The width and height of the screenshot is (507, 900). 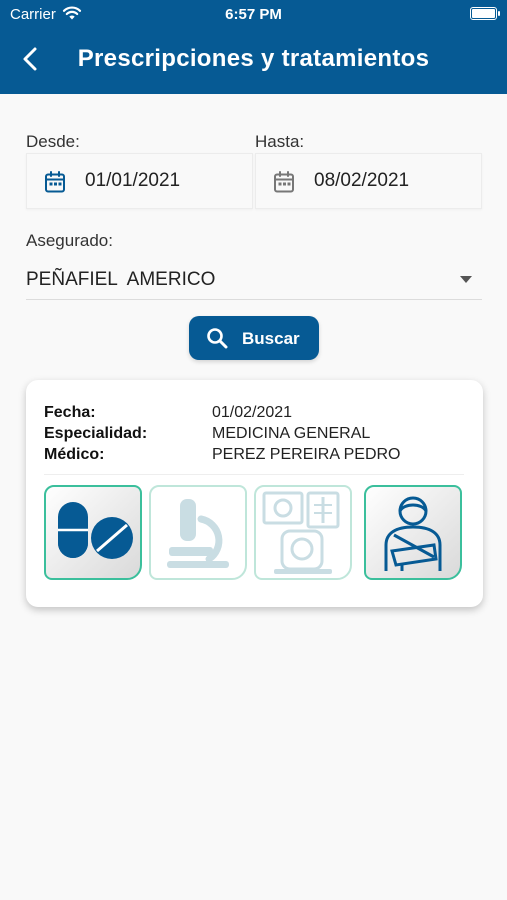 I want to click on doctor-value: PEREZ PEREIRA PEDRO, so click(x=306, y=454).